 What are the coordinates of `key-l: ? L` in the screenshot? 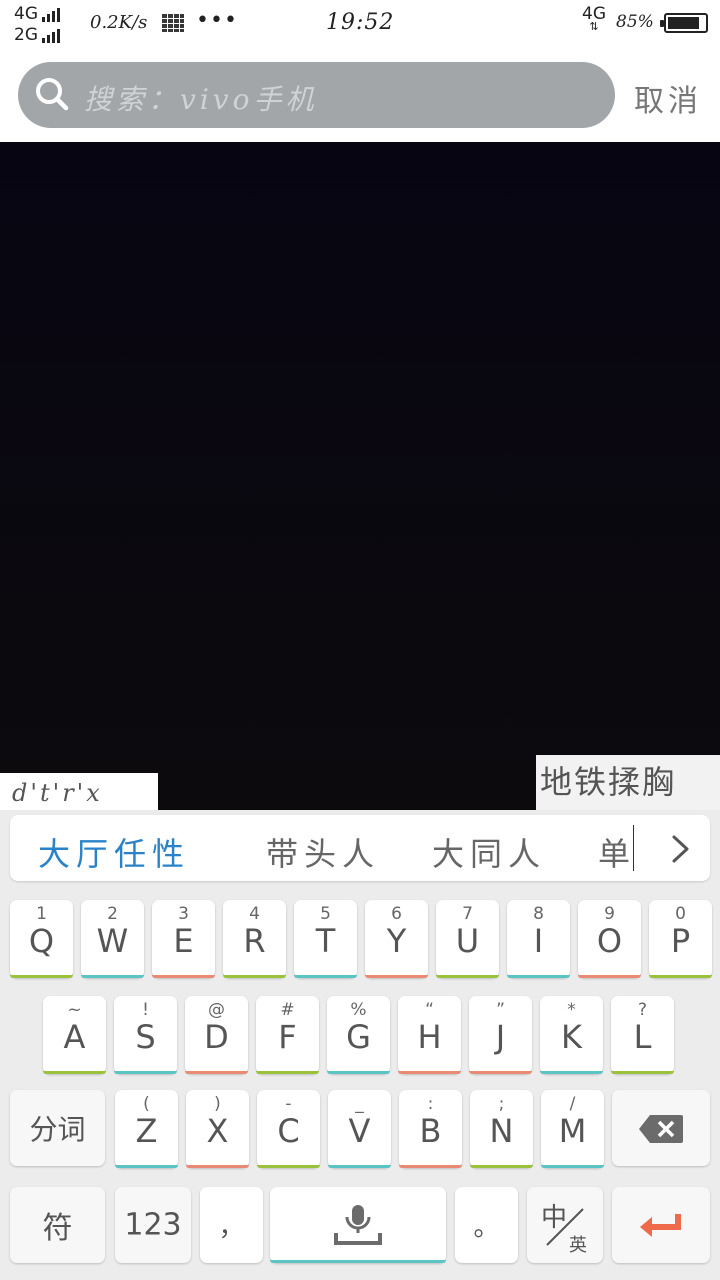 It's located at (642, 1035).